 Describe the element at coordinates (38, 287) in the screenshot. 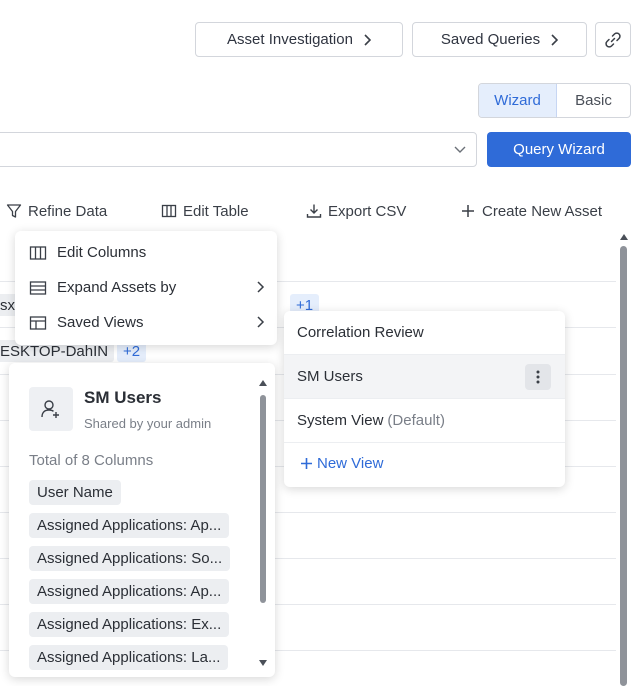

I see `list-icon` at that location.